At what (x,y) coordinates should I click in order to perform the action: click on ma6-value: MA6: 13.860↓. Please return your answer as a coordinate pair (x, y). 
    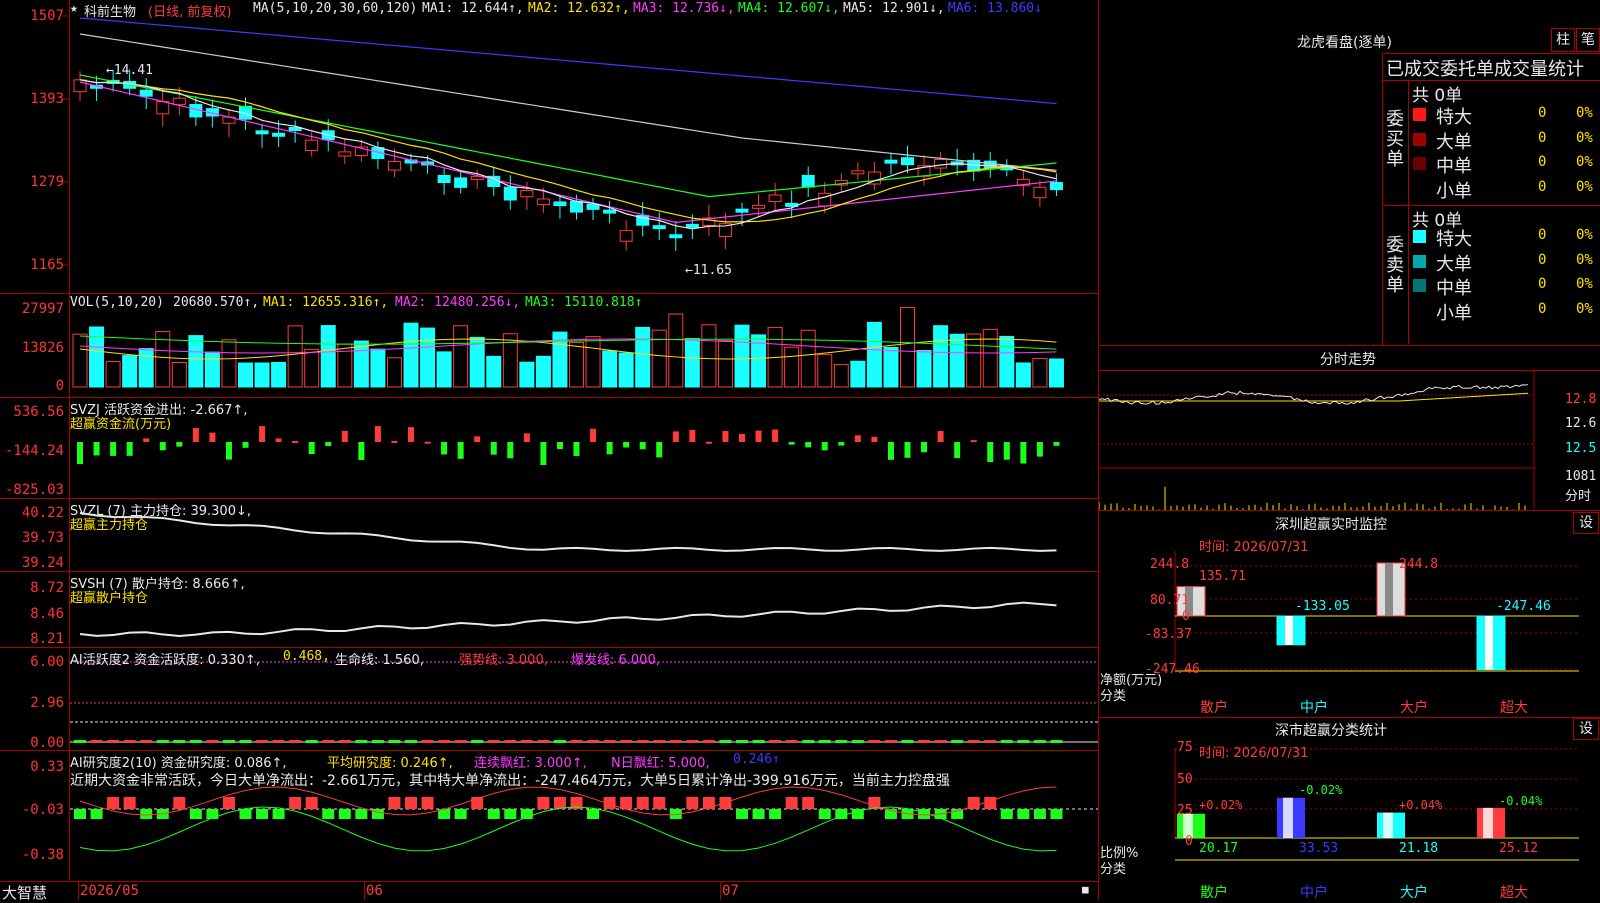
    Looking at the image, I should click on (995, 8).